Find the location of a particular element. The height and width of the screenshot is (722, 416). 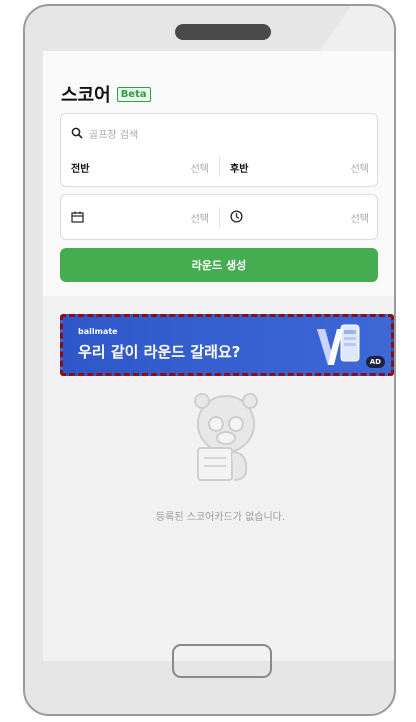

page-title: 스코어 is located at coordinates (86, 95).